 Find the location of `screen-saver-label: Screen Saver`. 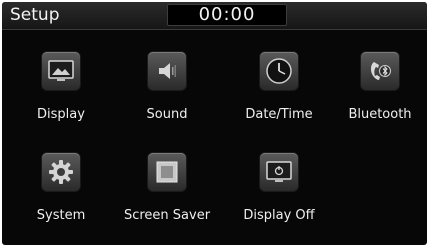

screen-saver-label: Screen Saver is located at coordinates (167, 215).